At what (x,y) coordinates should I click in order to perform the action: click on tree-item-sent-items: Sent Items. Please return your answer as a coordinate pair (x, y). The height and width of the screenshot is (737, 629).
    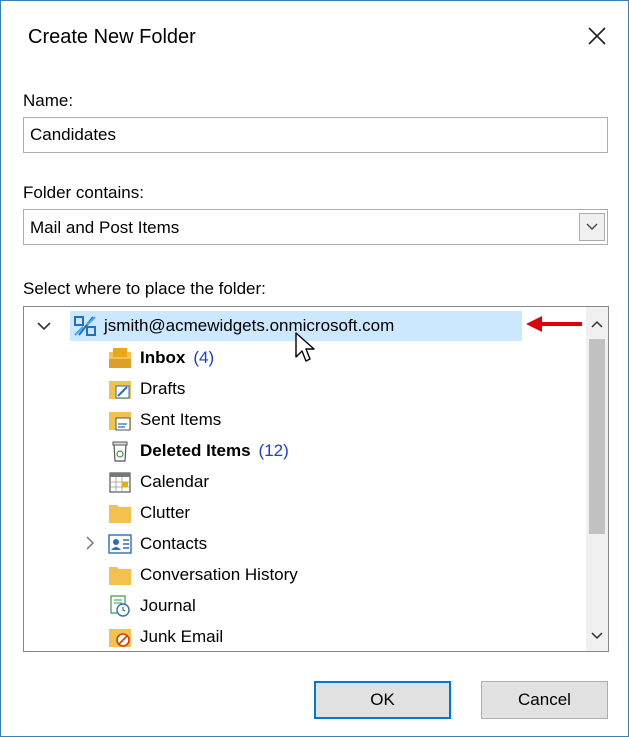
    Looking at the image, I should click on (164, 420).